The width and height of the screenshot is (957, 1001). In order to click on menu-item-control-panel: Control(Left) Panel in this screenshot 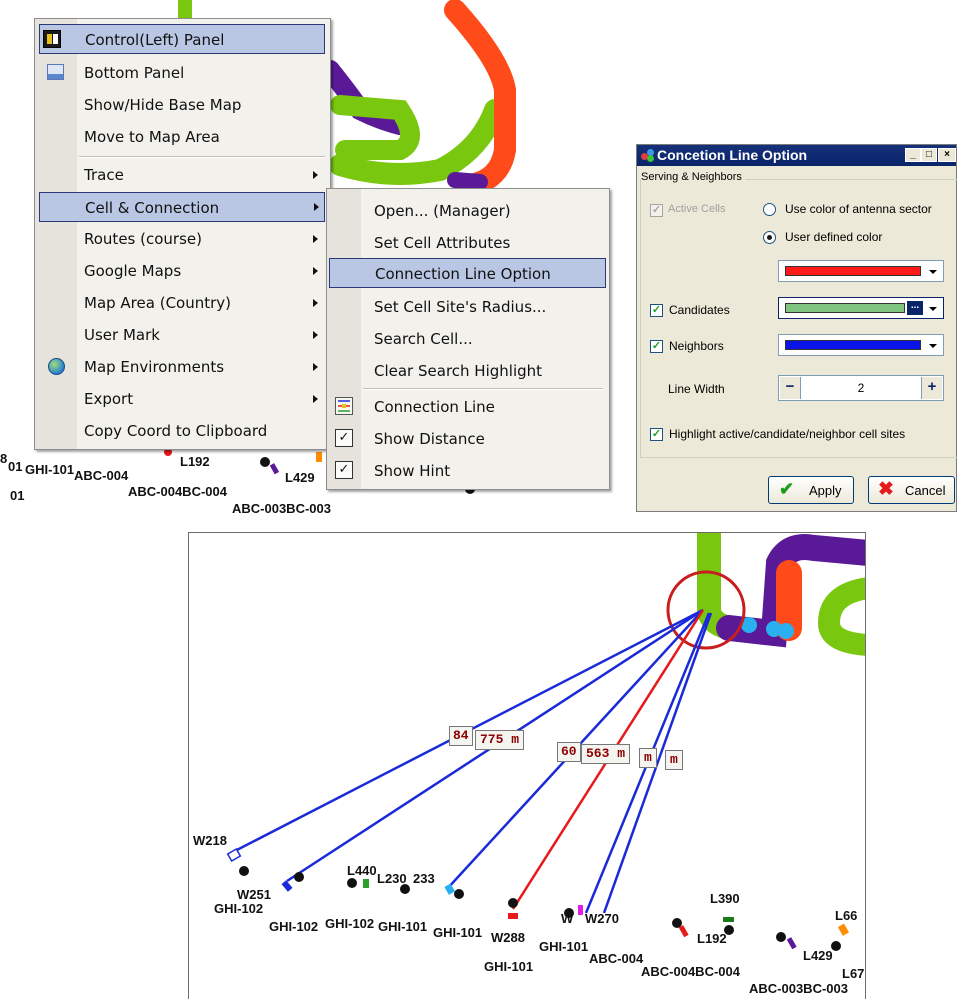, I will do `click(182, 39)`.